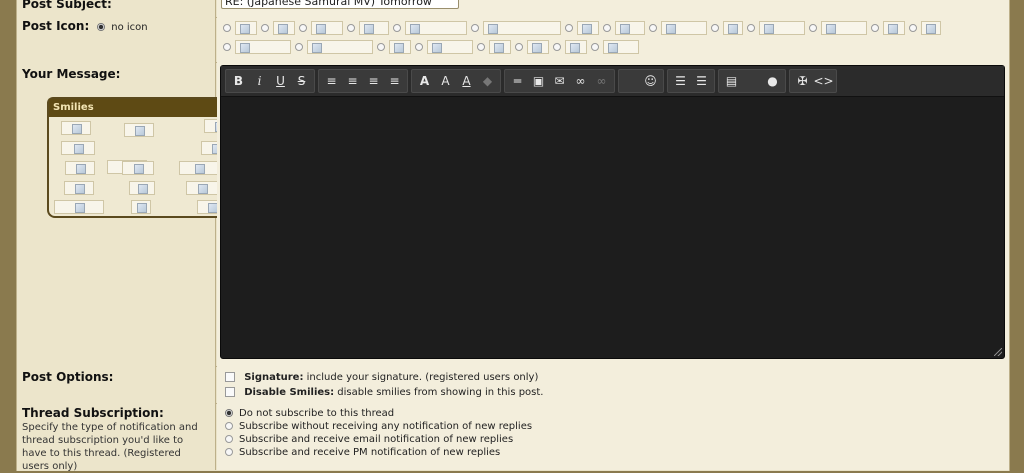 This screenshot has height=473, width=1024. I want to click on signature-checkbox, so click(230, 377).